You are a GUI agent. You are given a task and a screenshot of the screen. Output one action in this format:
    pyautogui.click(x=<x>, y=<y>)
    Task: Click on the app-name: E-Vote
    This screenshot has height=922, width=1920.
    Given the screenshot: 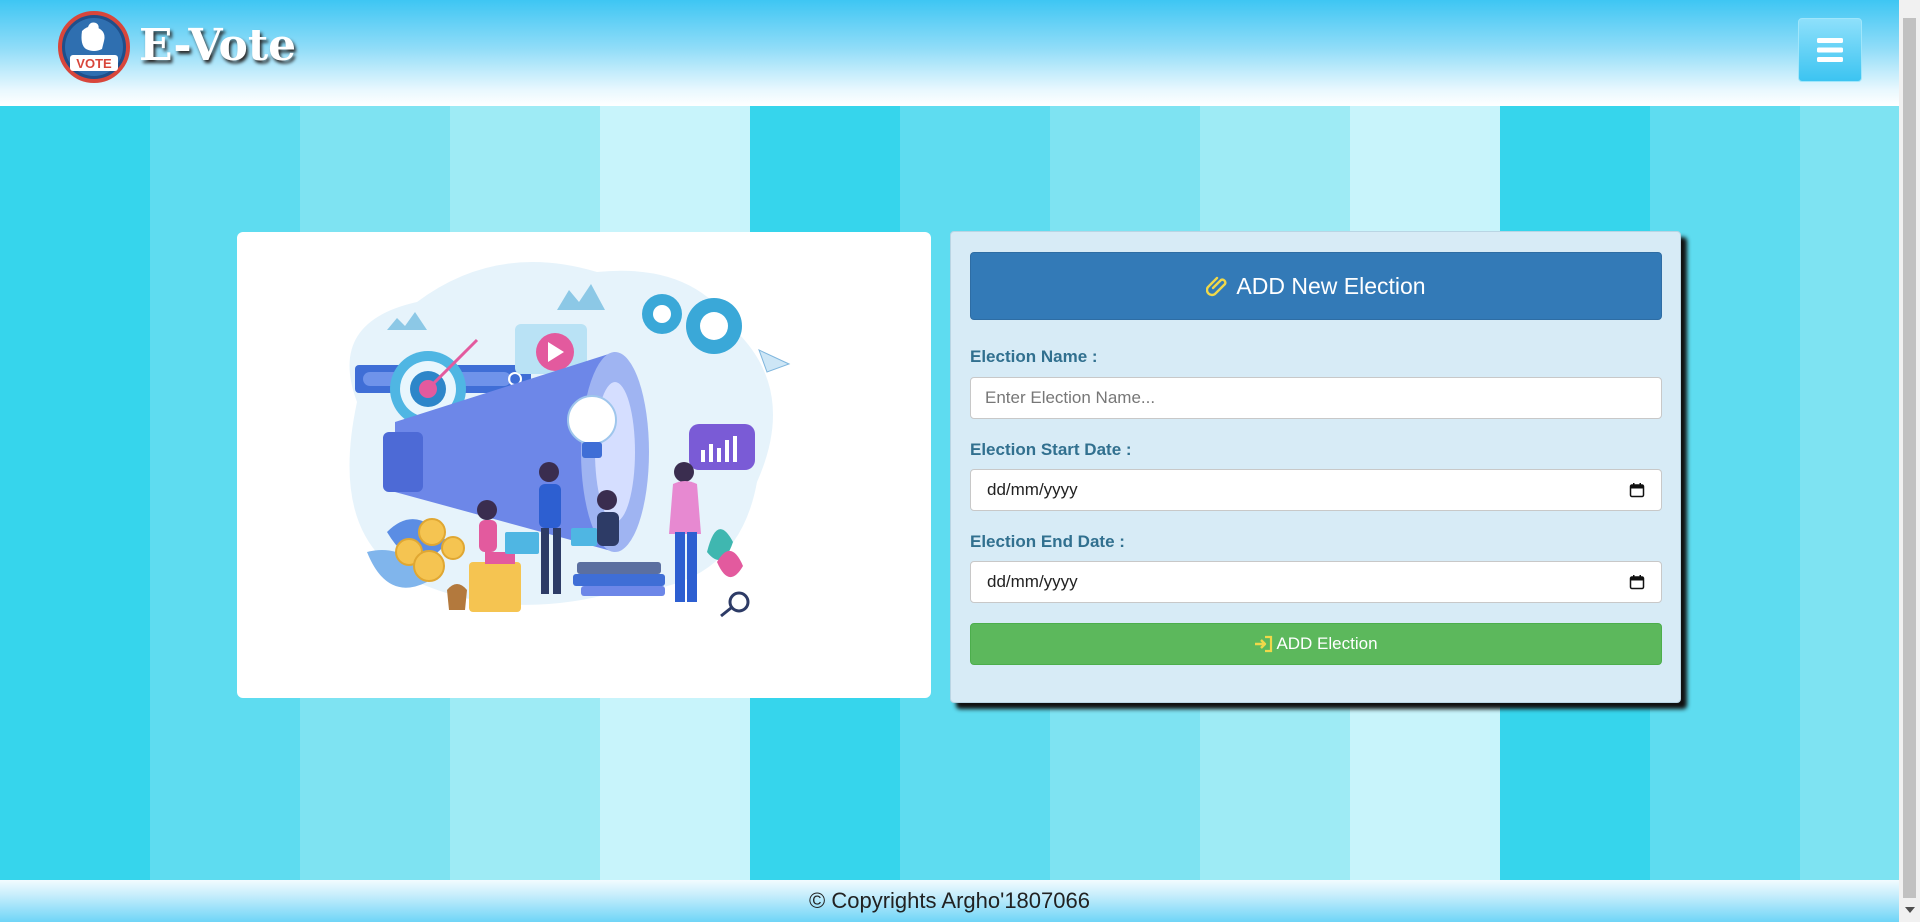 What is the action you would take?
    pyautogui.click(x=218, y=45)
    